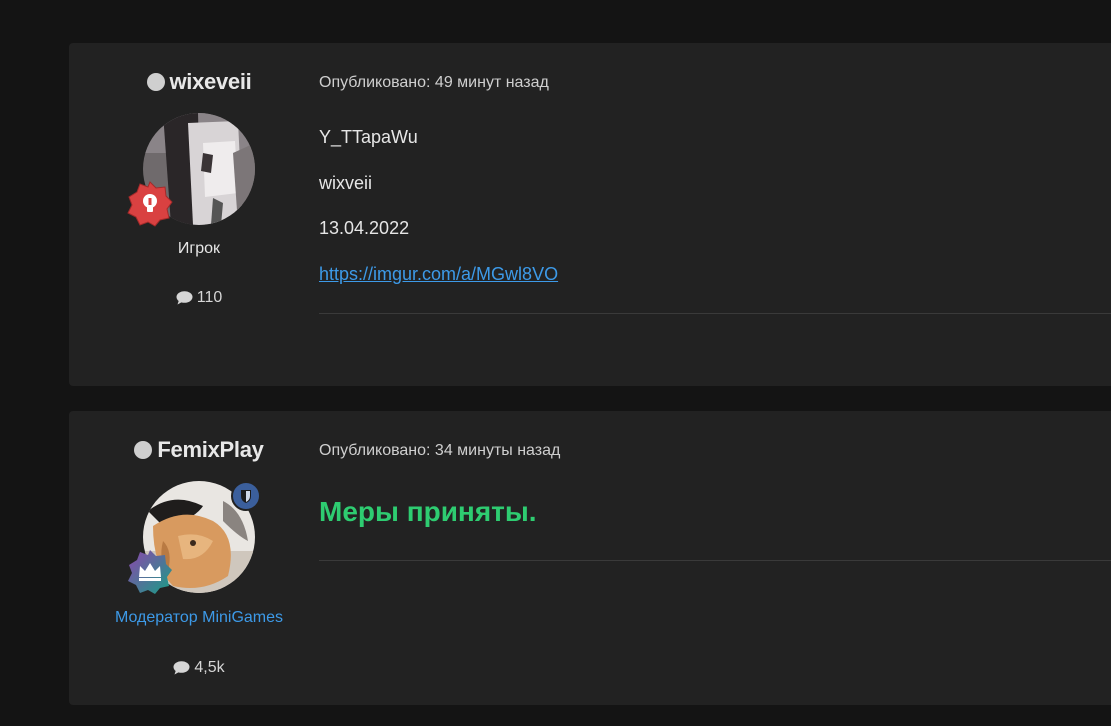 This screenshot has height=726, width=1111. What do you see at coordinates (199, 248) in the screenshot?
I see `user-role: Игрок` at bounding box center [199, 248].